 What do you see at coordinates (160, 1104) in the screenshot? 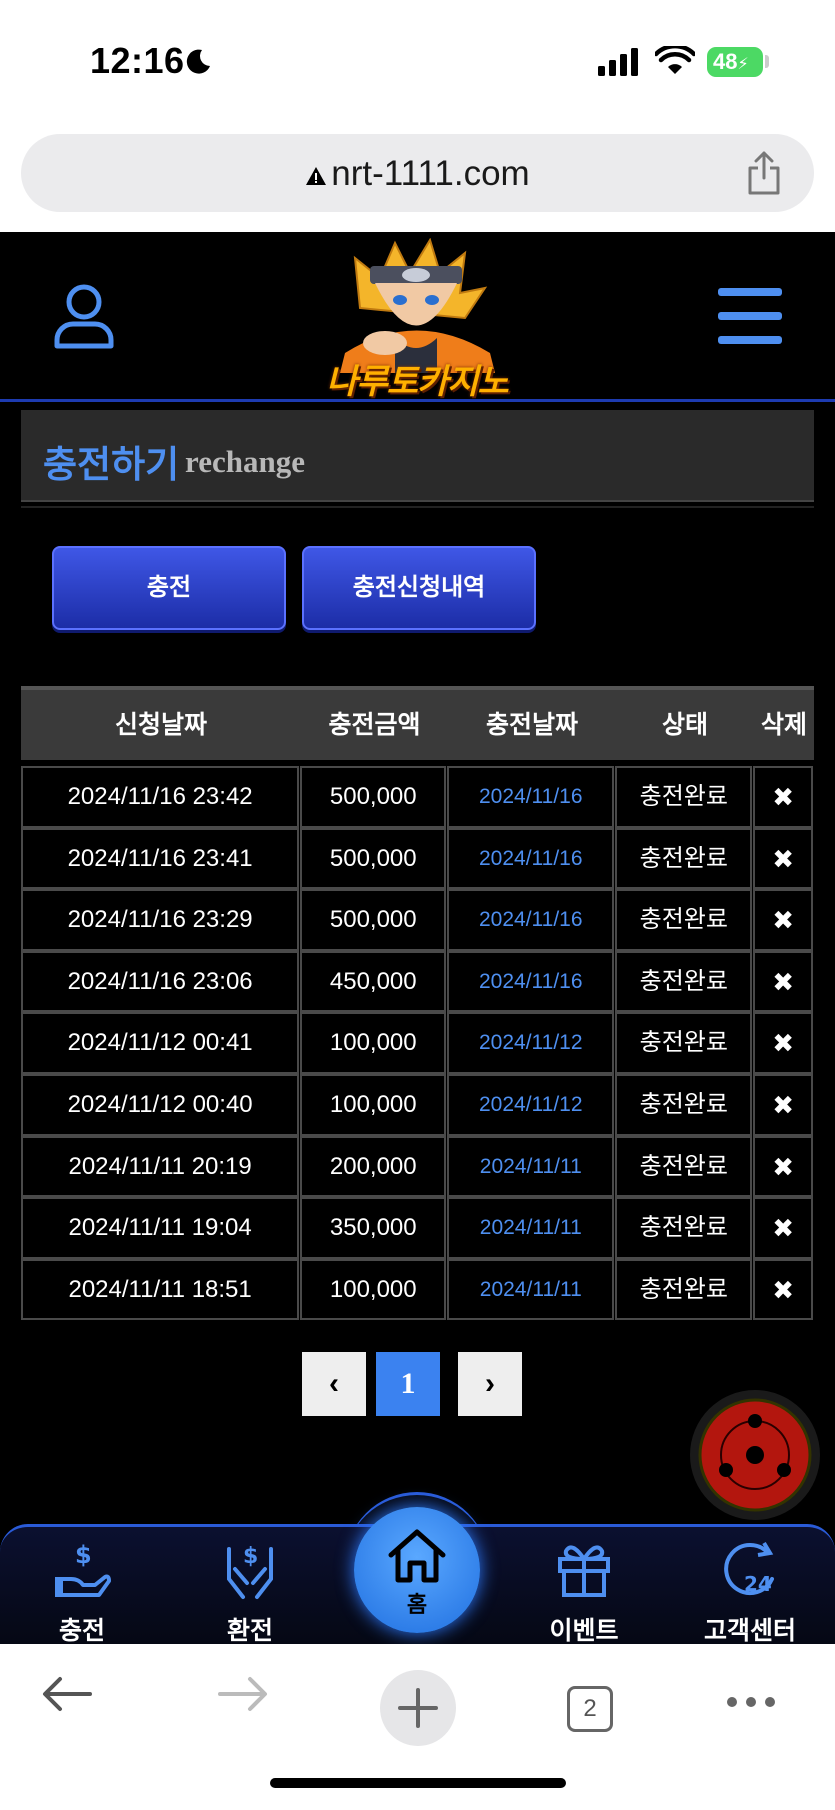
I see `cell-request-date: 2024/11/12 00:40` at bounding box center [160, 1104].